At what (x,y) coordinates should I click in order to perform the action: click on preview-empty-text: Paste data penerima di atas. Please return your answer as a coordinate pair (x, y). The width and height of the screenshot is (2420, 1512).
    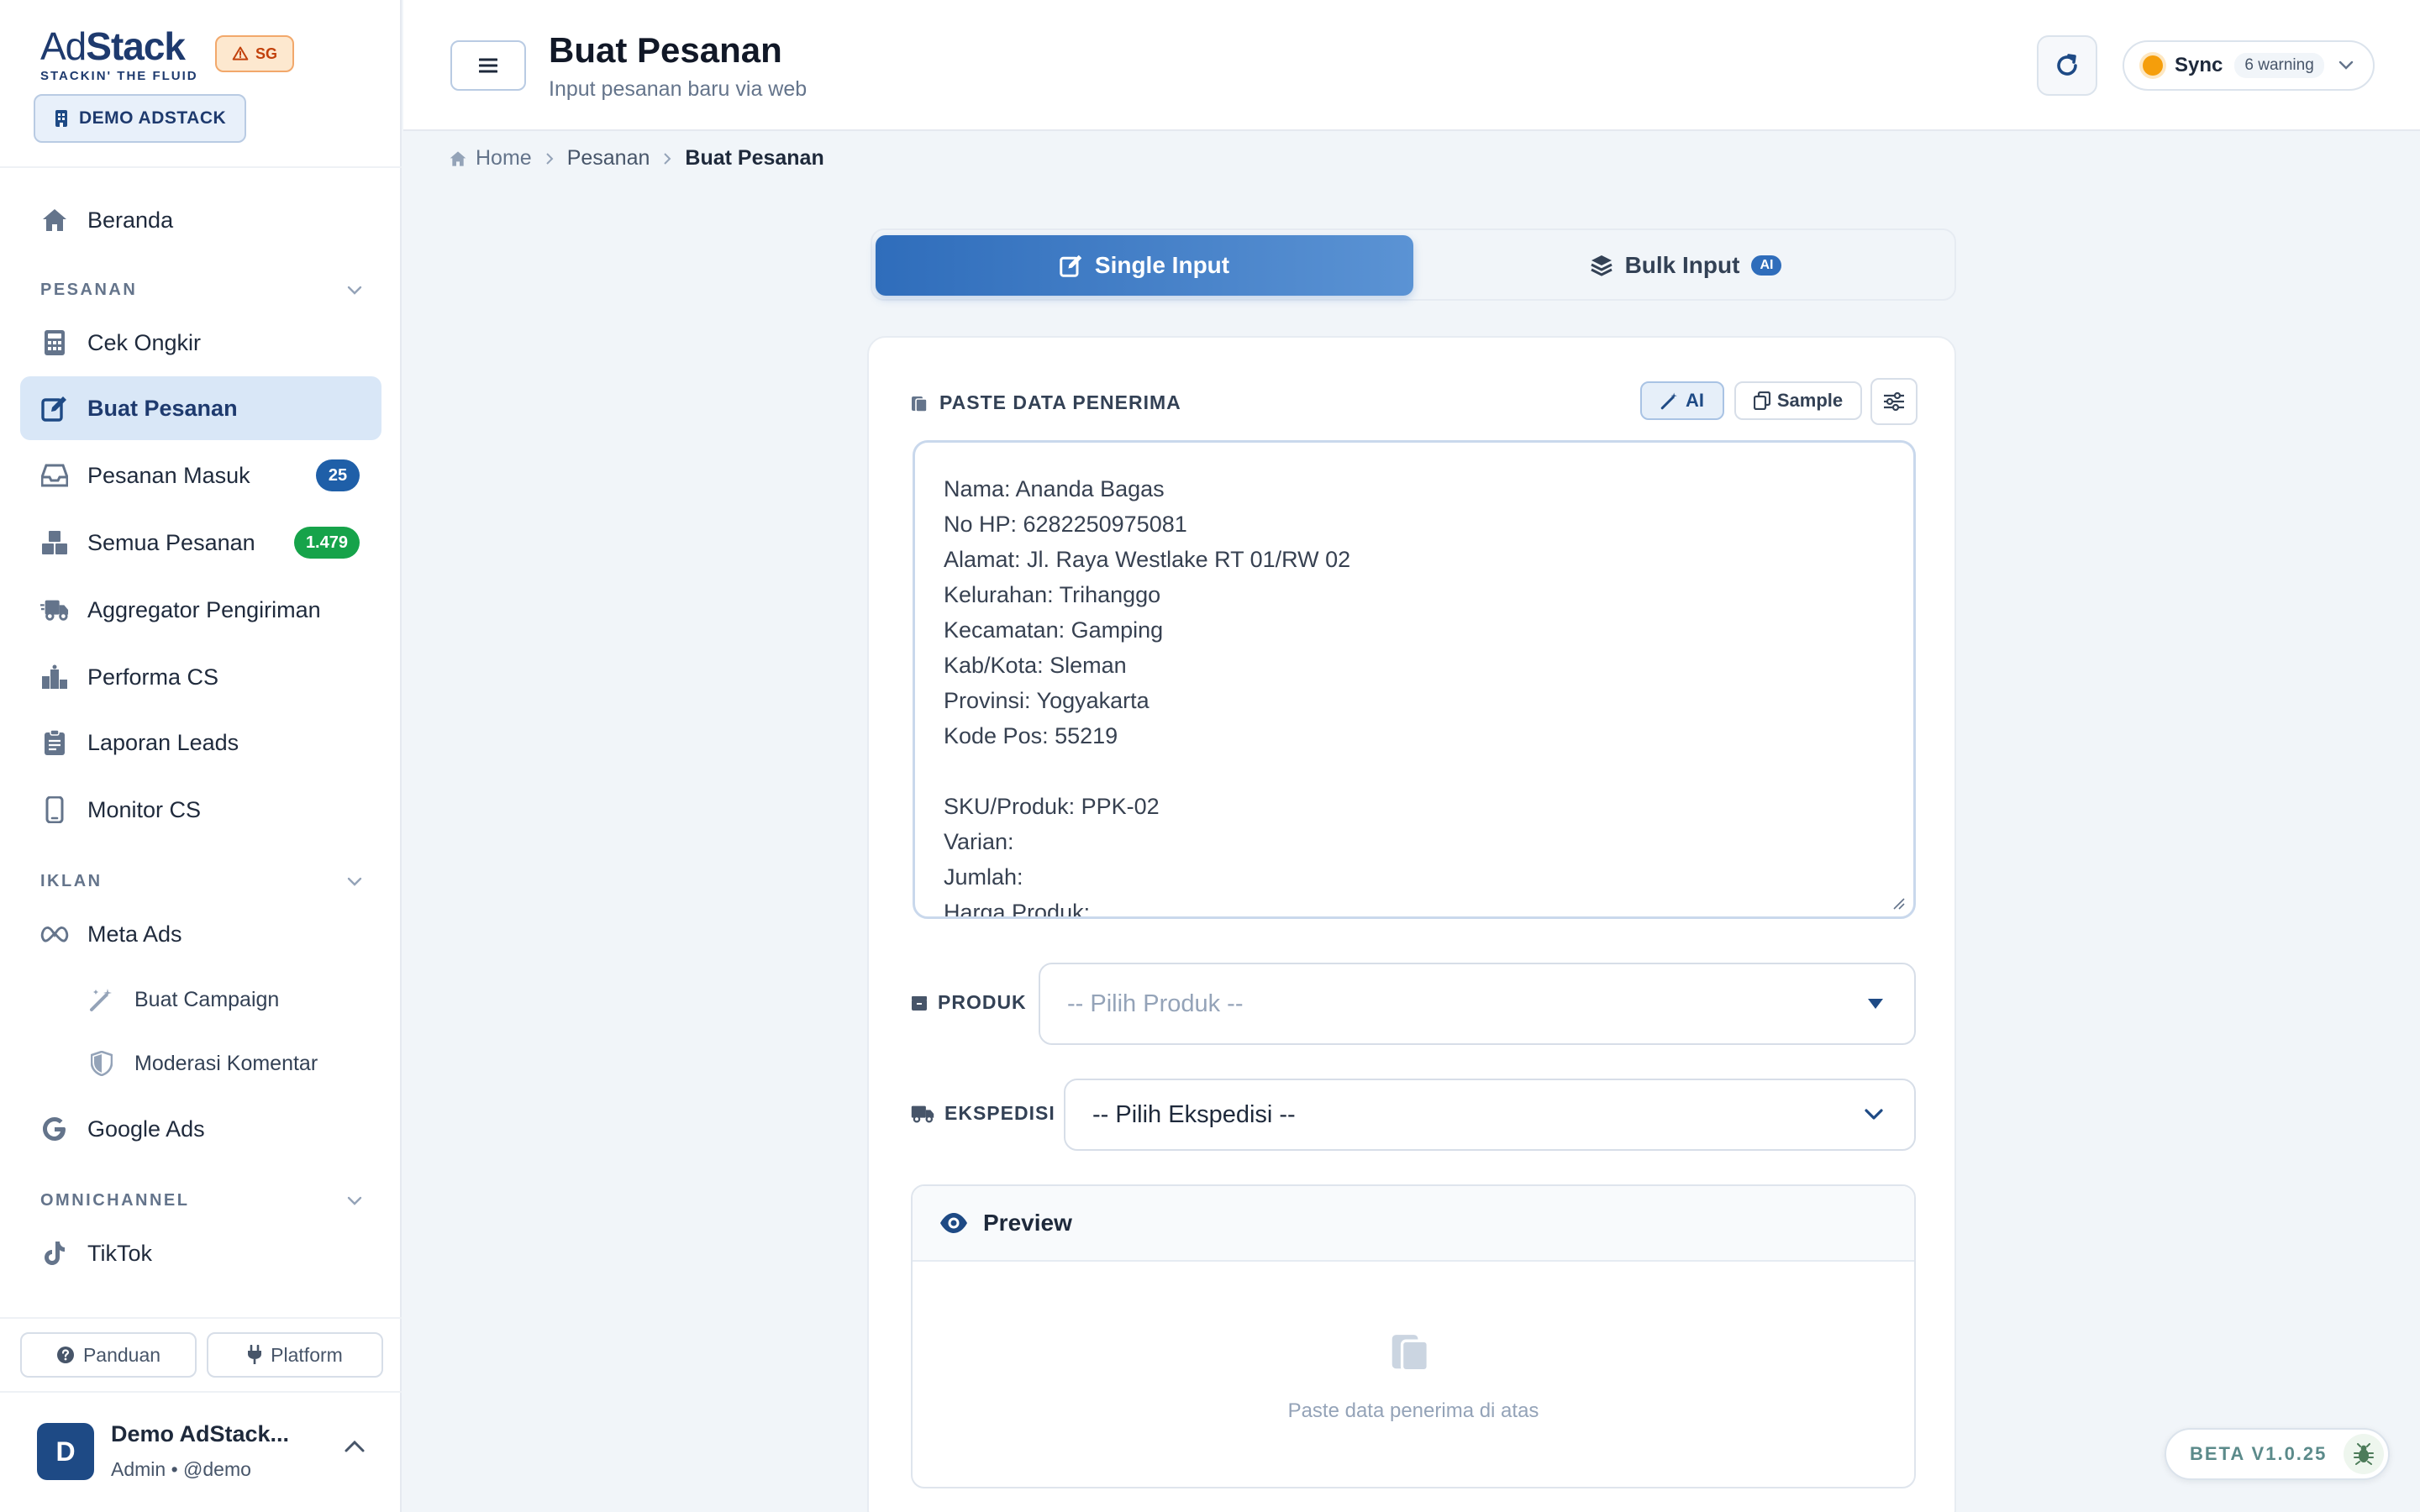
    Looking at the image, I should click on (1413, 1410).